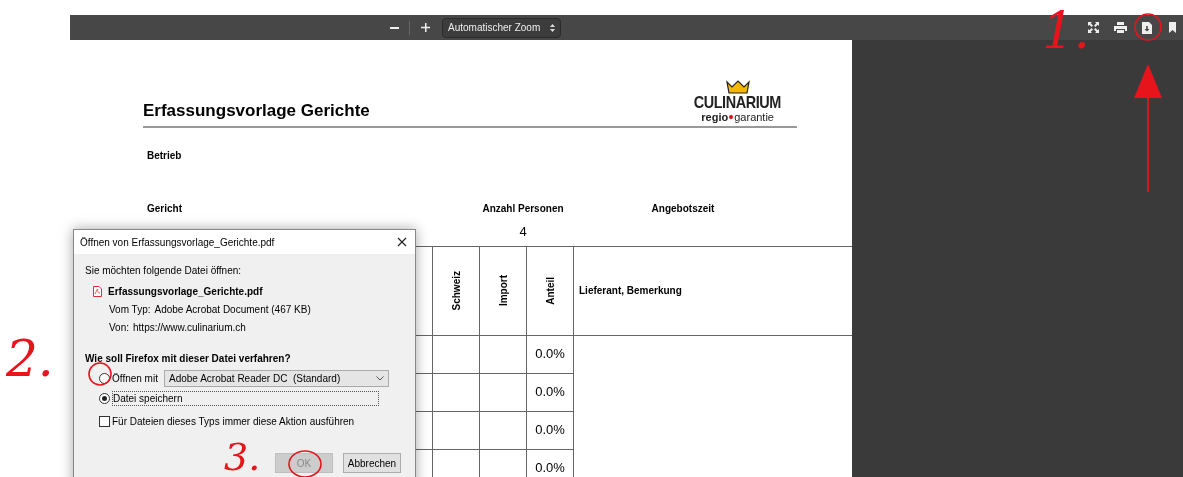 This screenshot has height=477, width=1183. I want to click on updown-caret-icon, so click(552, 27).